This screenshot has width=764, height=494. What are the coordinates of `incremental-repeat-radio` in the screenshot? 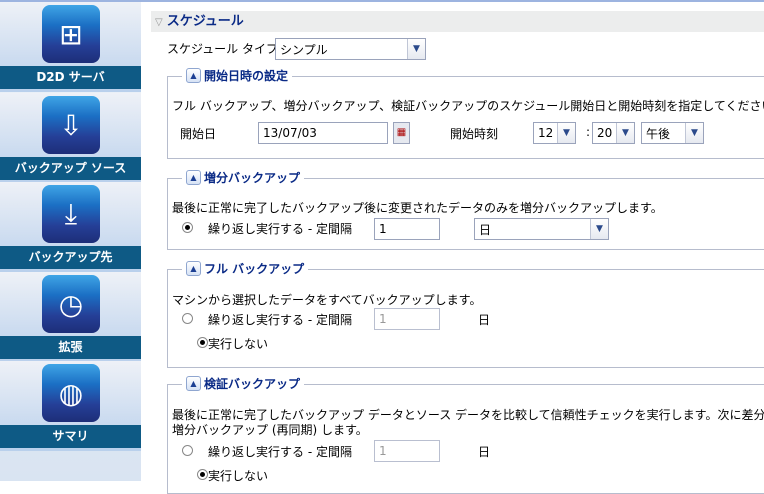 It's located at (187, 227).